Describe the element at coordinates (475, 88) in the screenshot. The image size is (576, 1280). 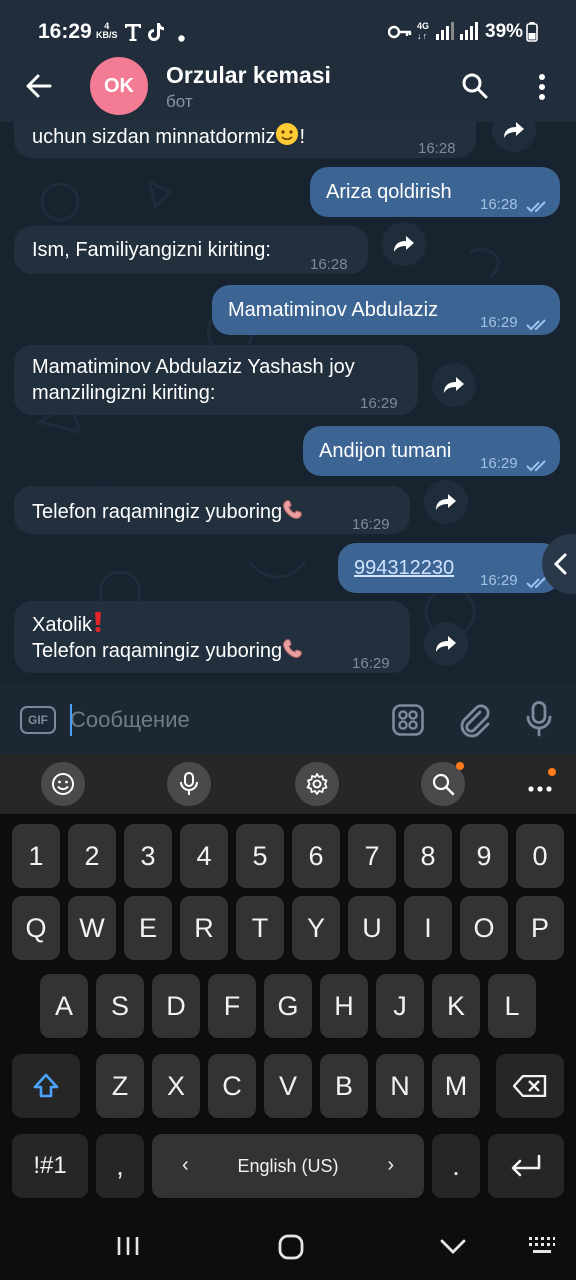
I see `search-icon` at that location.